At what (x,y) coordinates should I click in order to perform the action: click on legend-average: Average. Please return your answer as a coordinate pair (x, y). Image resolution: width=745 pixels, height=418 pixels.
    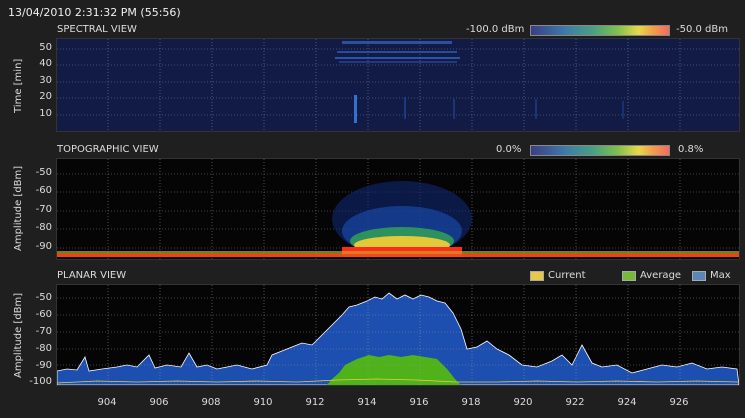
    Looking at the image, I should click on (651, 275).